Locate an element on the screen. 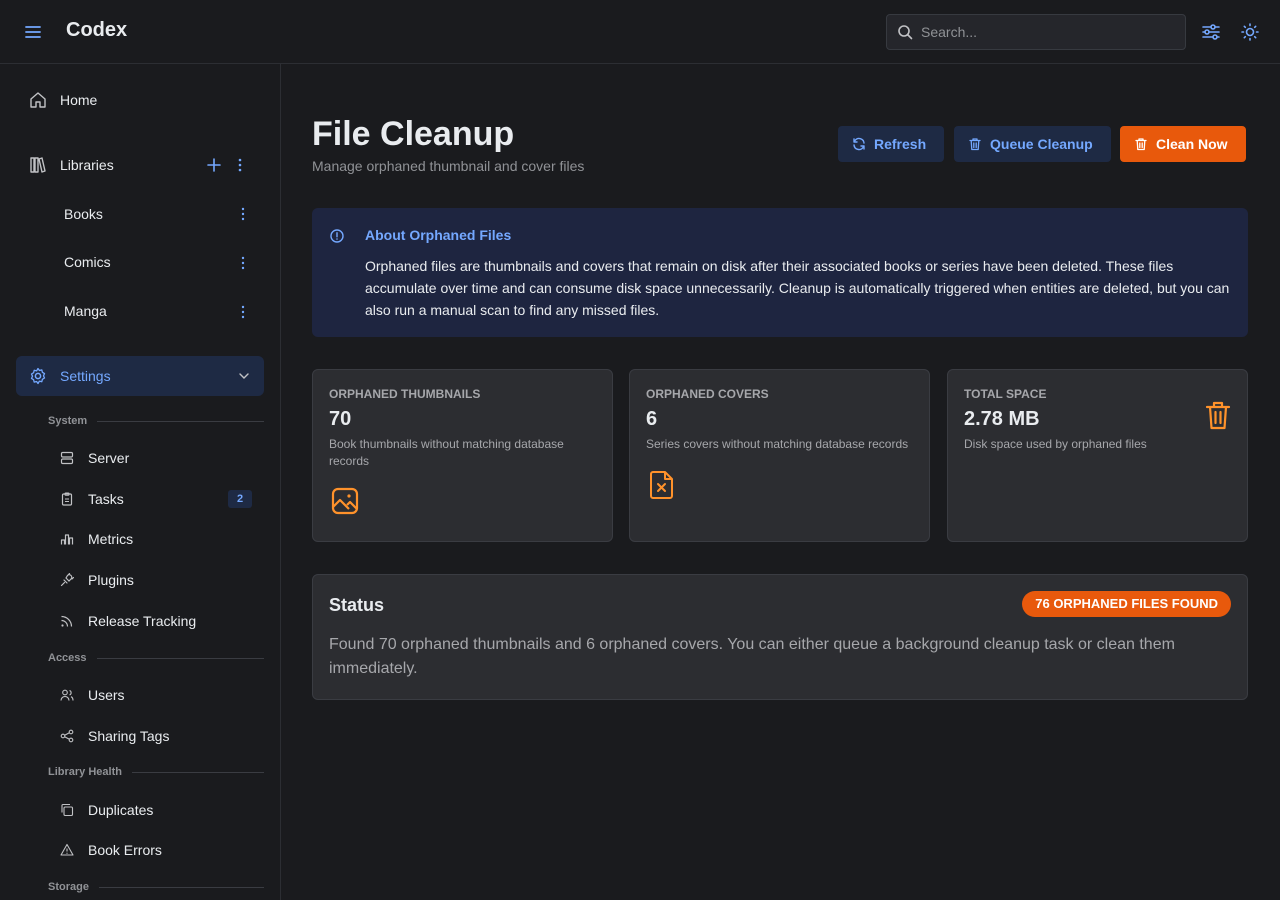  tasks-count-badge: 2 is located at coordinates (240, 499).